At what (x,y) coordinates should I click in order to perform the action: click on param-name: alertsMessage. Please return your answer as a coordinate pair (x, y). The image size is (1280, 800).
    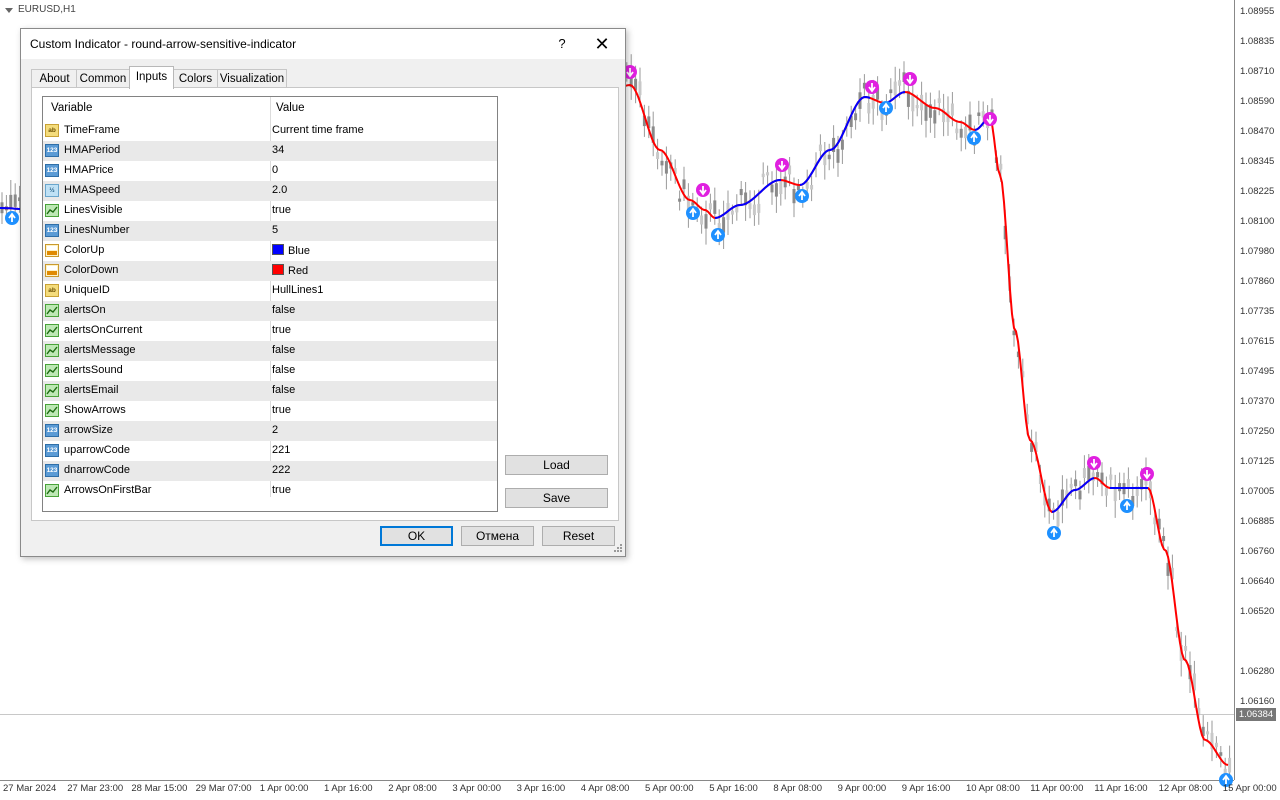
    Looking at the image, I should click on (100, 350).